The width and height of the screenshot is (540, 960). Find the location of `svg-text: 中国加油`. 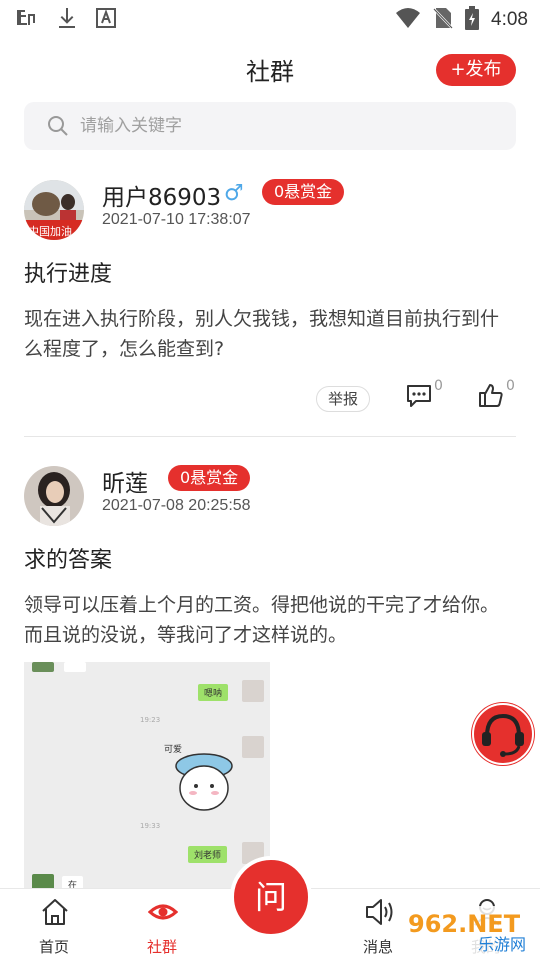

svg-text: 中国加油 is located at coordinates (50, 231).